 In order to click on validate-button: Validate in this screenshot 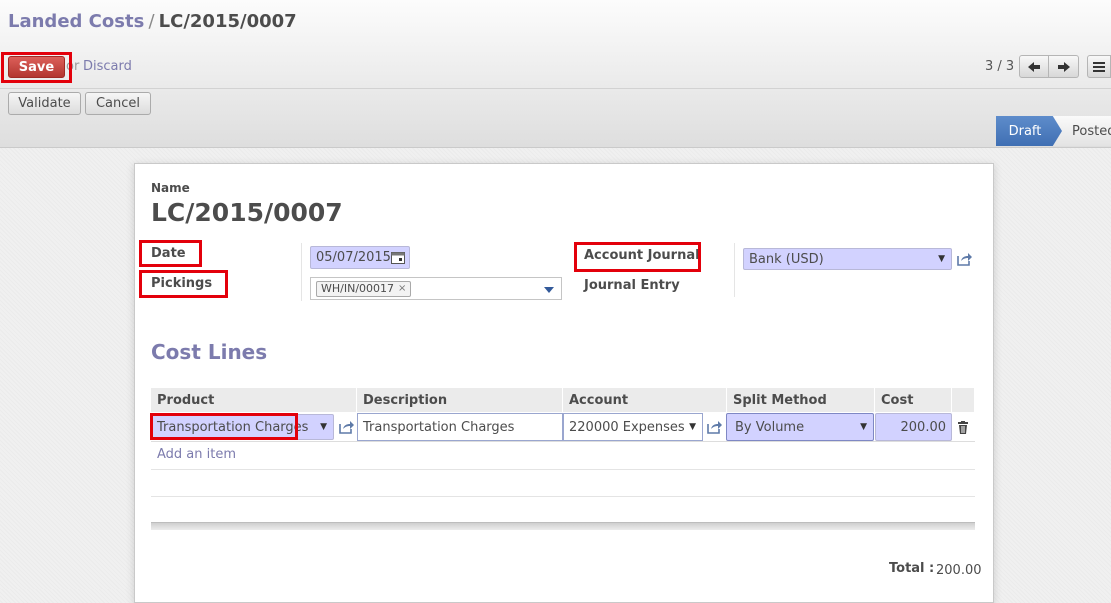, I will do `click(44, 103)`.